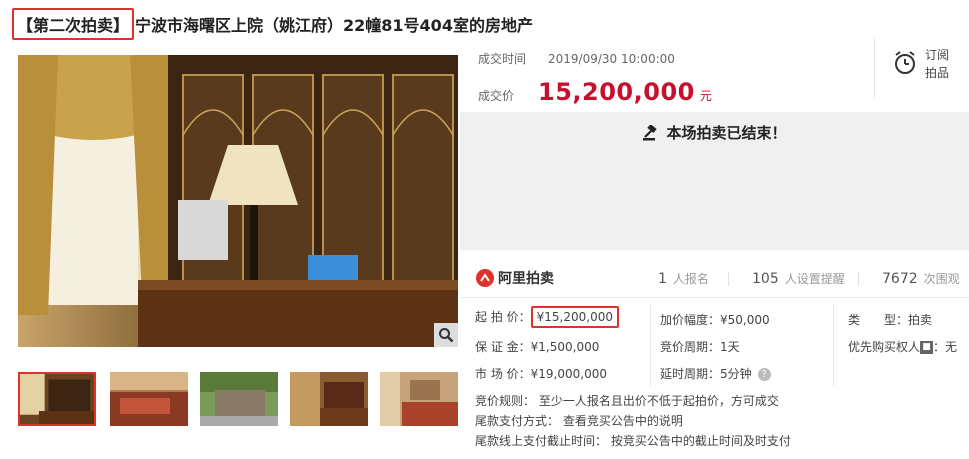  I want to click on rule-payment-method: 尾款支付方式： 查看竞买公告中的说明, so click(579, 421).